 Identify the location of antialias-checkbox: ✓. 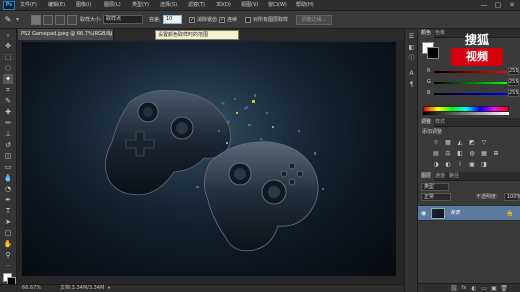
(192, 20).